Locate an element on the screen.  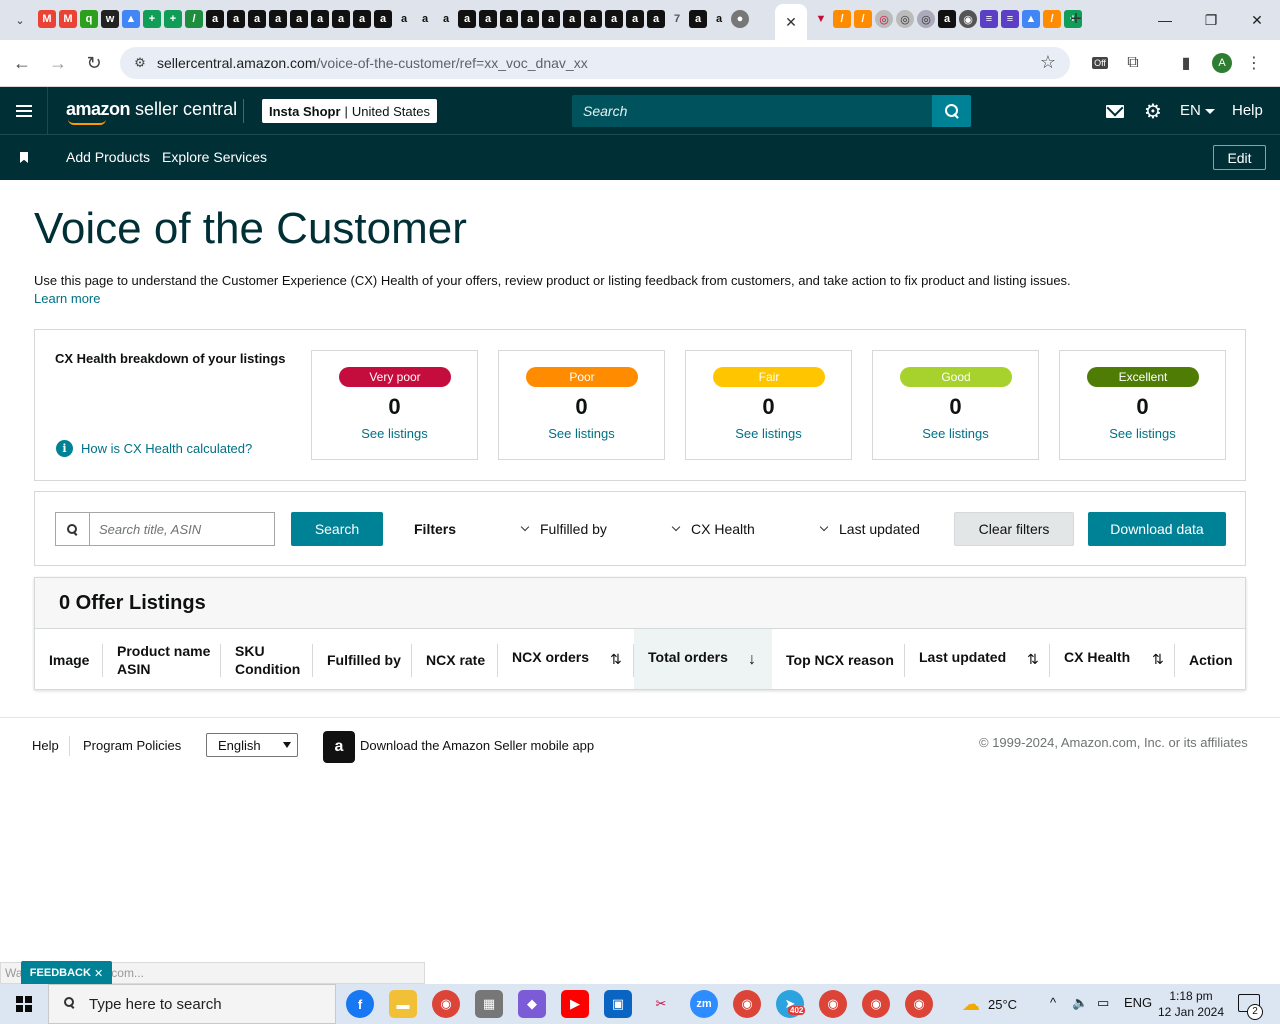
app-tab-icon: ▼ is located at coordinates (821, 19).